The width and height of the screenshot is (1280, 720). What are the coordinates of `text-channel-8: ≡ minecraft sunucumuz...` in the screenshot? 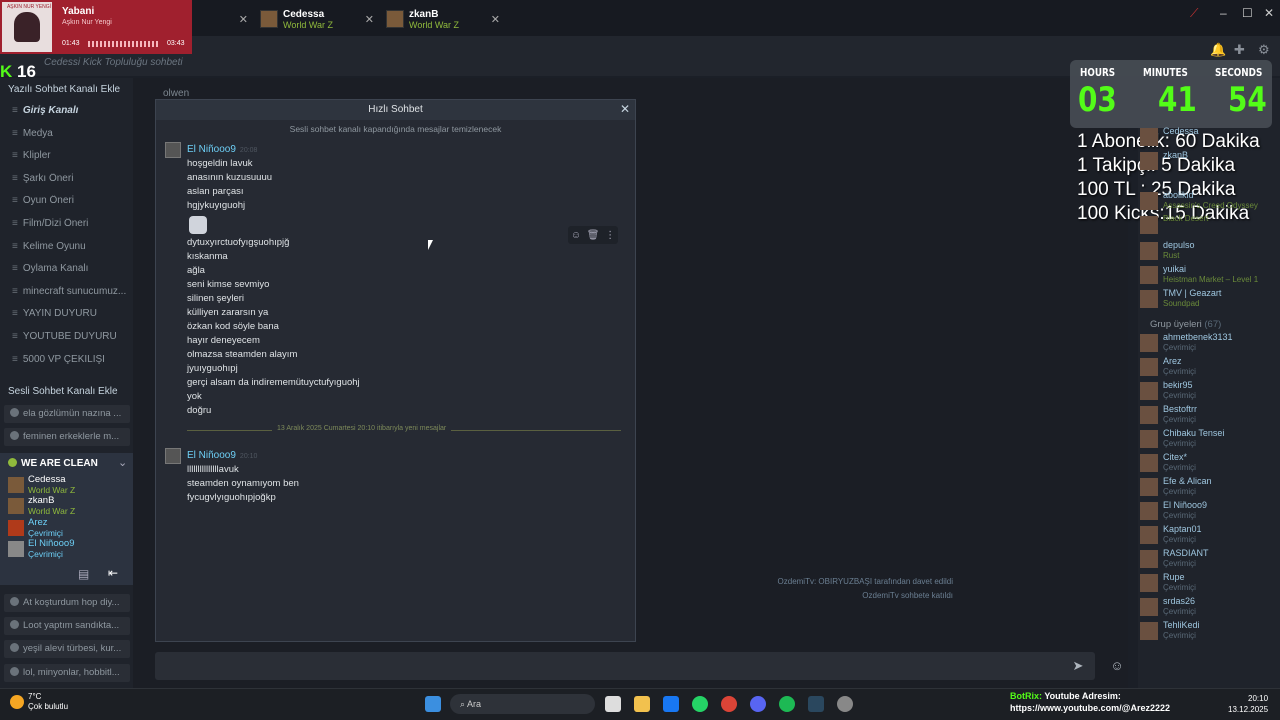 It's located at (71, 291).